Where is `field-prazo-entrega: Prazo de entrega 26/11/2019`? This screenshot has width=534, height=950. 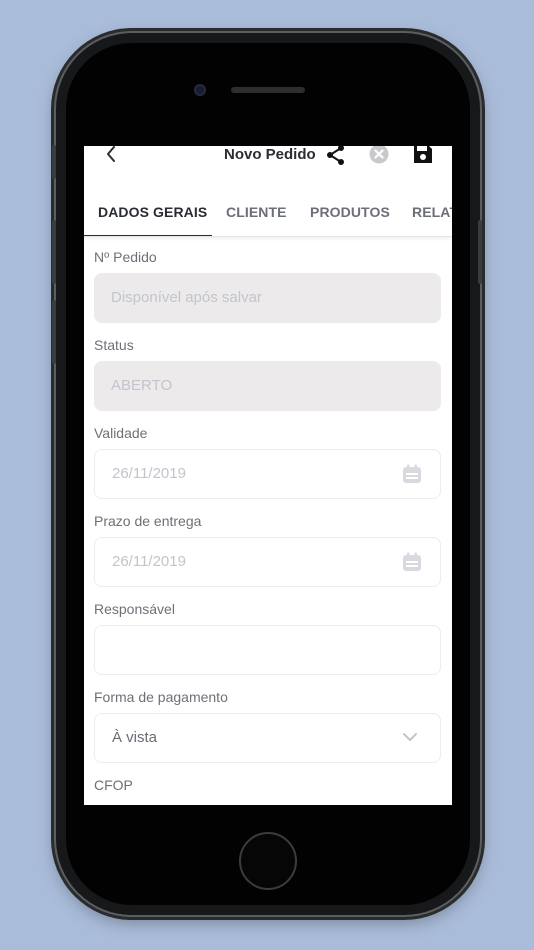
field-prazo-entrega: Prazo de entrega 26/11/2019 is located at coordinates (267, 550).